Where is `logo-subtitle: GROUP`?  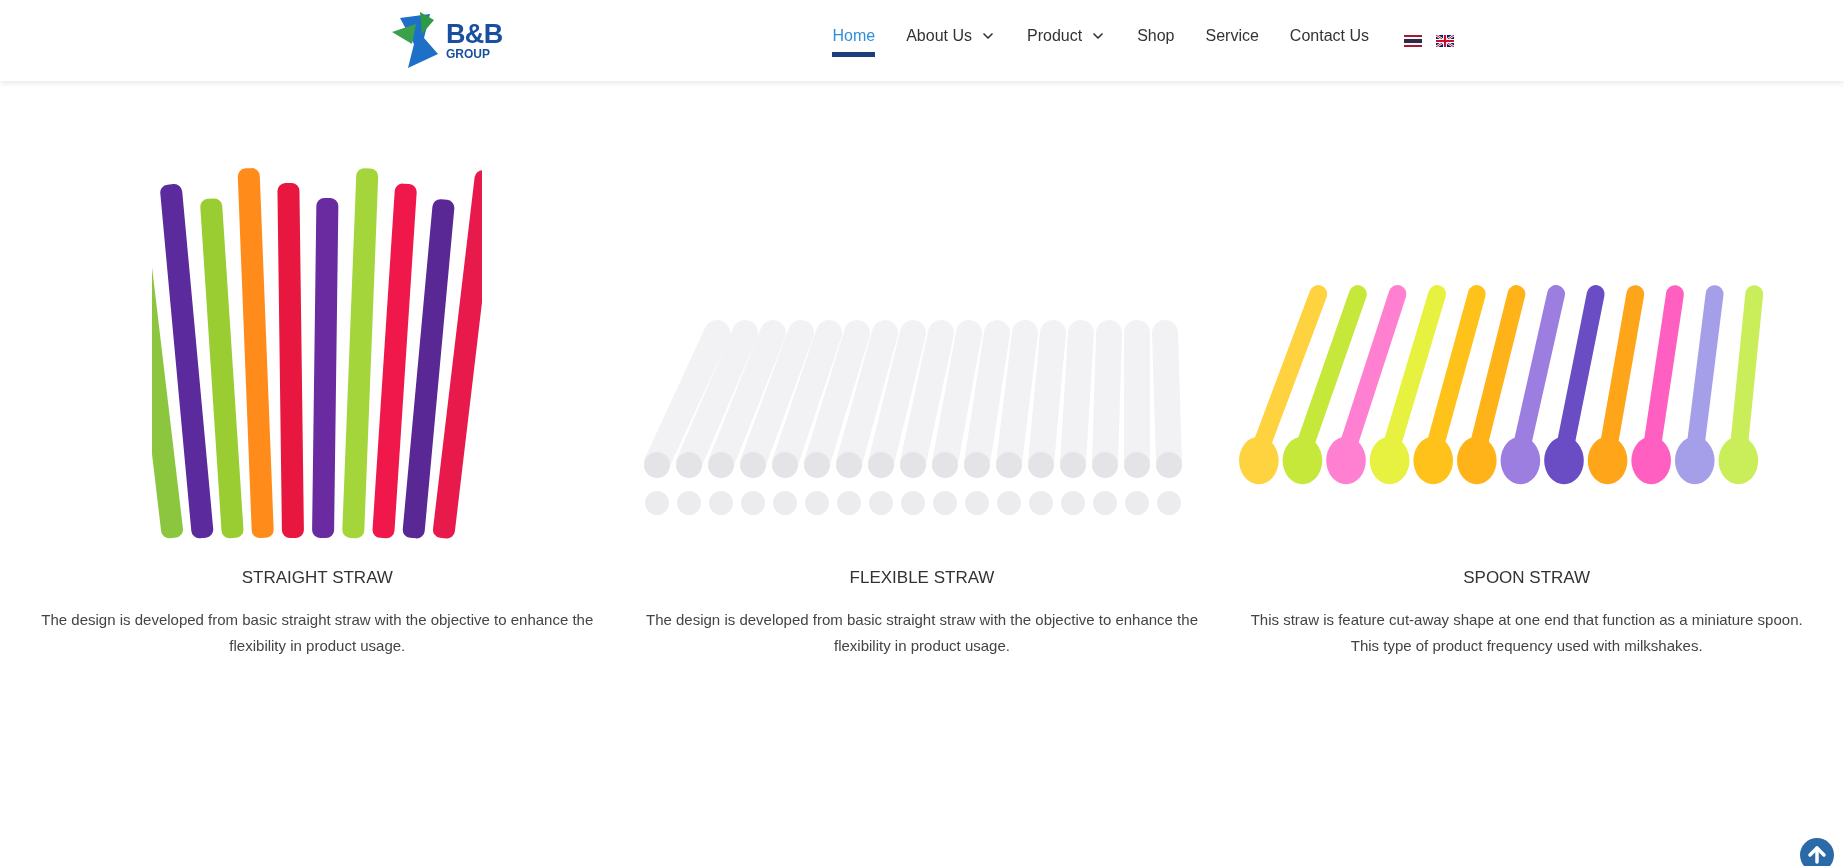 logo-subtitle: GROUP is located at coordinates (468, 54).